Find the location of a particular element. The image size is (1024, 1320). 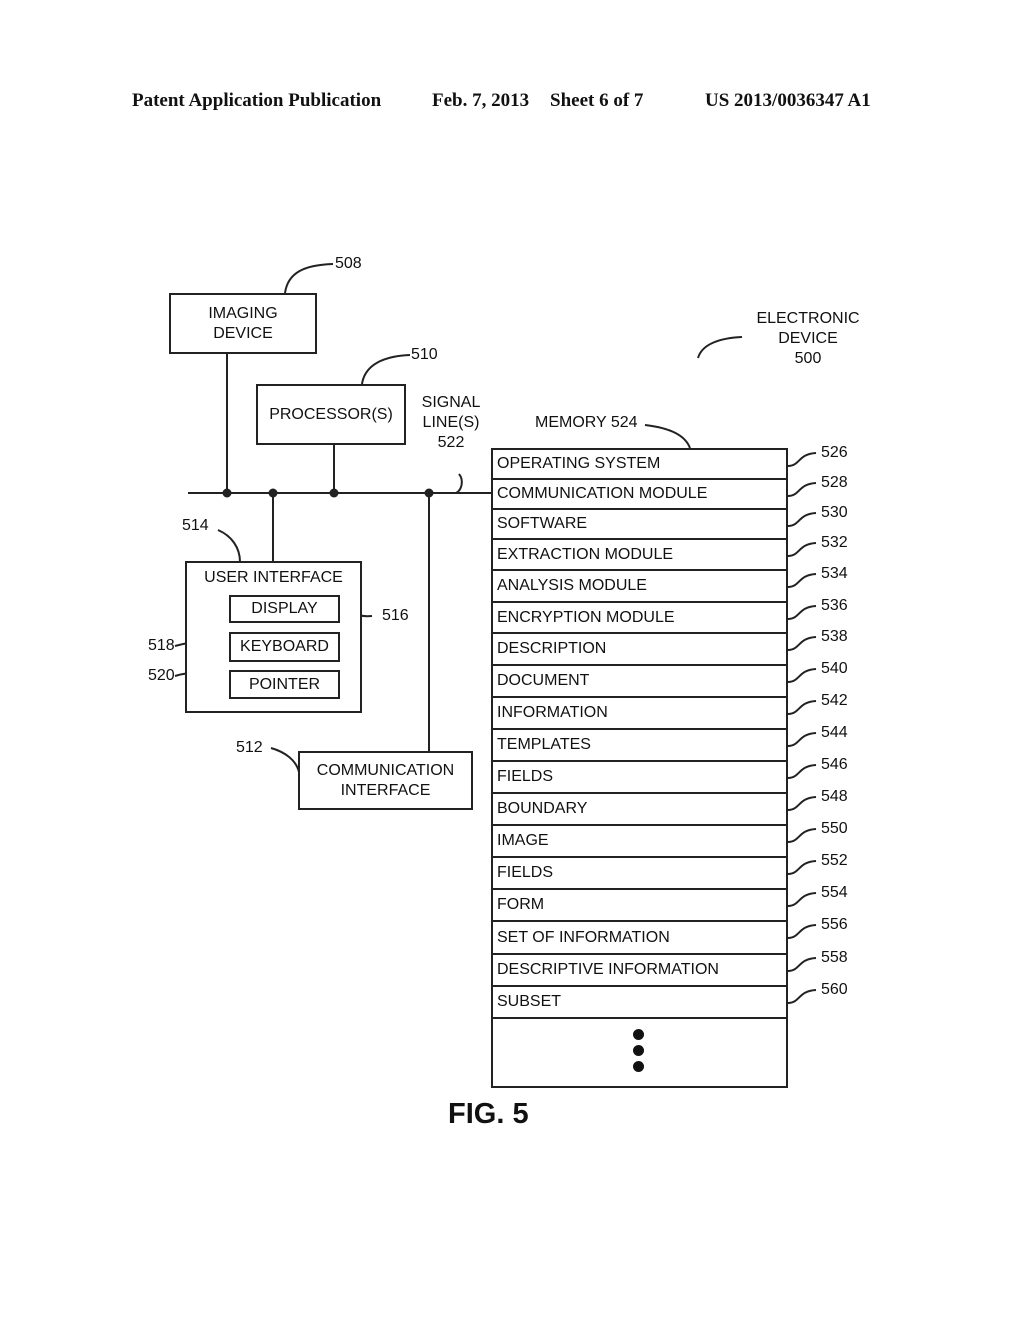

processor-box: PROCESSOR(S) is located at coordinates (331, 414).